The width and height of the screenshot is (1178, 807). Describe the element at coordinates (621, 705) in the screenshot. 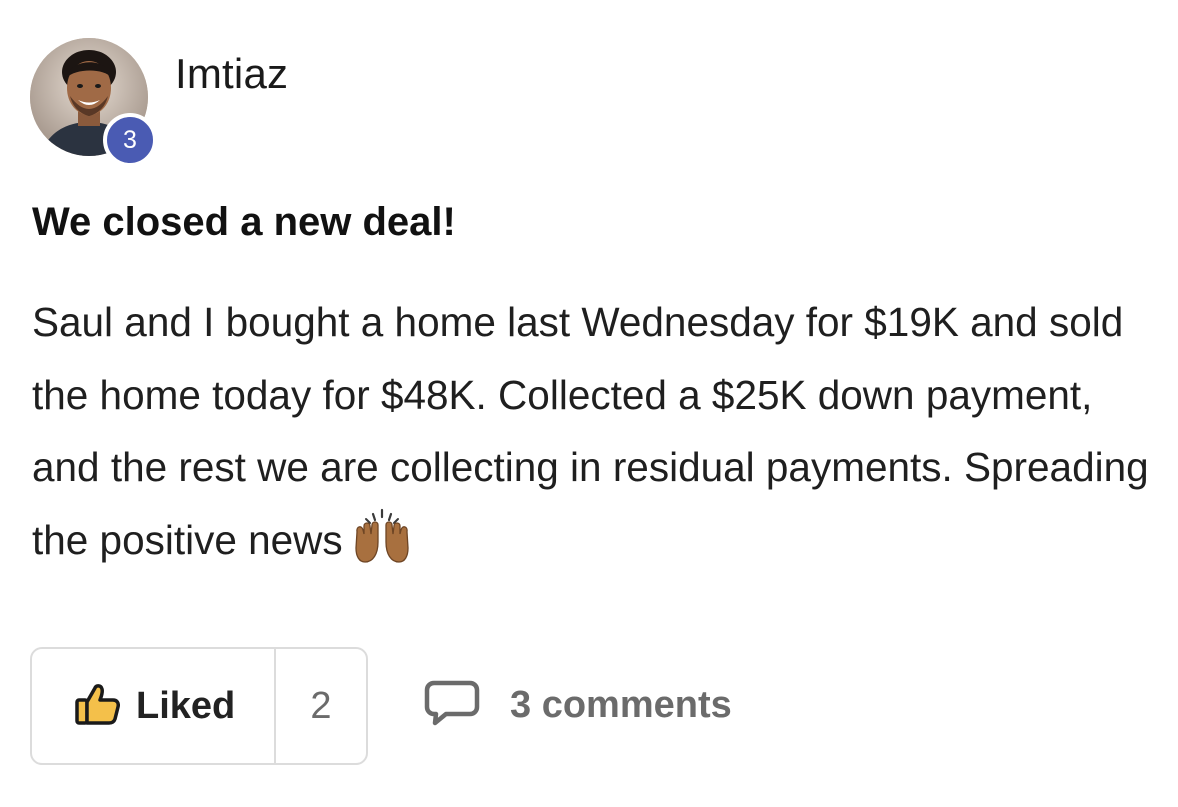

I see `comments-label: 3 comments` at that location.